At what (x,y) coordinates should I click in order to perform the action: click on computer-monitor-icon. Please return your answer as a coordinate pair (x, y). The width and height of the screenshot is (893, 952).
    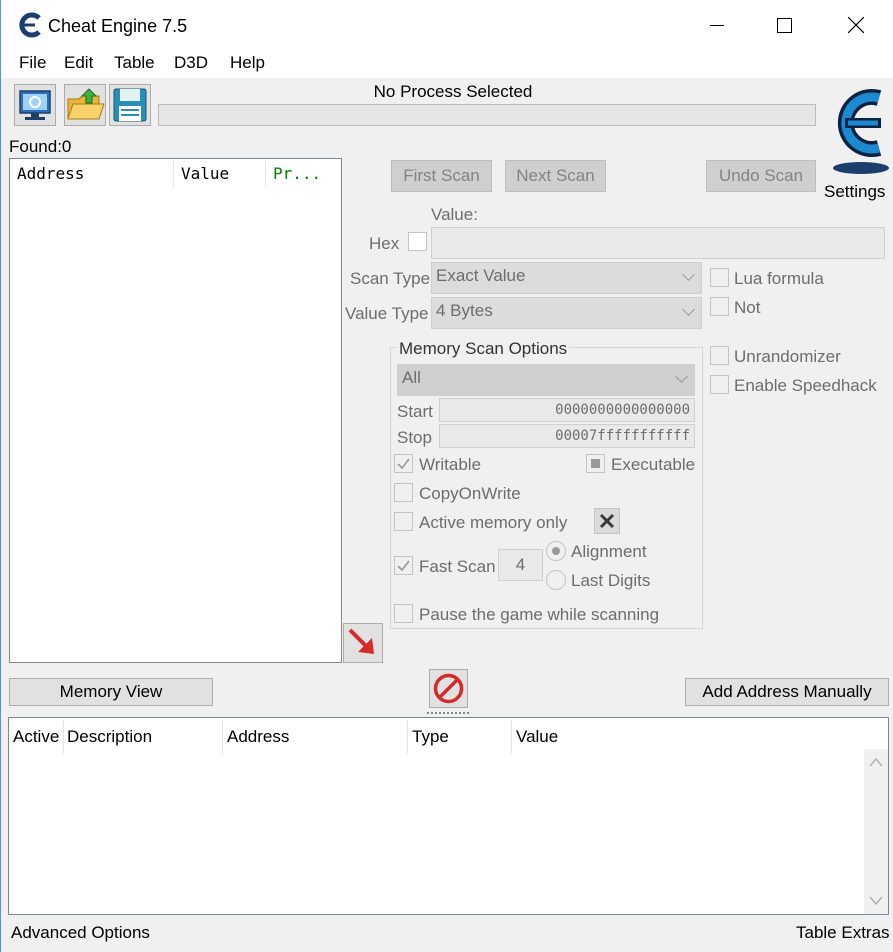
    Looking at the image, I should click on (35, 105).